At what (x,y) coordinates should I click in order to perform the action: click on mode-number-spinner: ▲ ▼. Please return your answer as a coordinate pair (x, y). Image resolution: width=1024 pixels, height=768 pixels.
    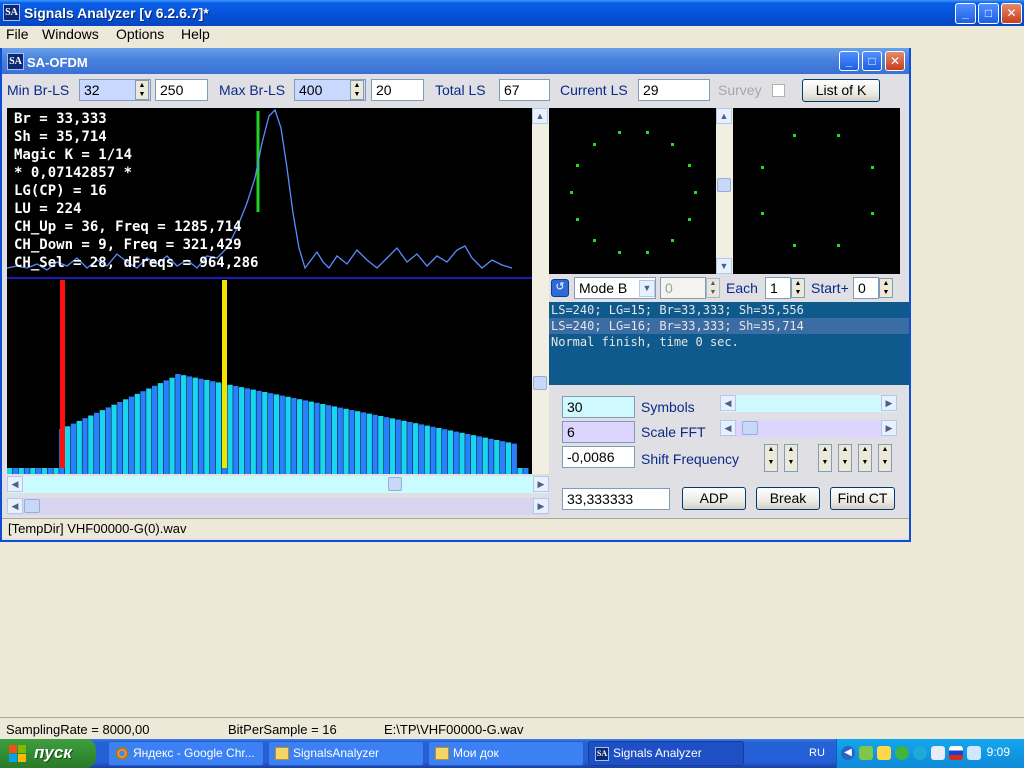
    Looking at the image, I should click on (713, 288).